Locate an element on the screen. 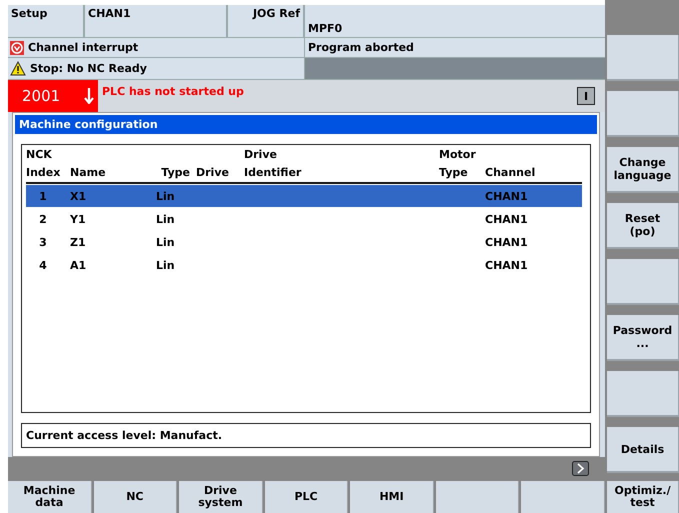  stop-icon is located at coordinates (17, 47).